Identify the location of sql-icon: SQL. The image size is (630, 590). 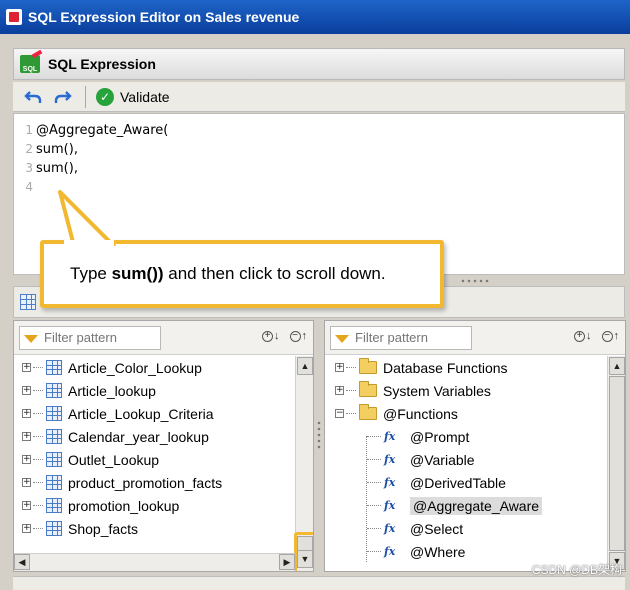
(30, 64).